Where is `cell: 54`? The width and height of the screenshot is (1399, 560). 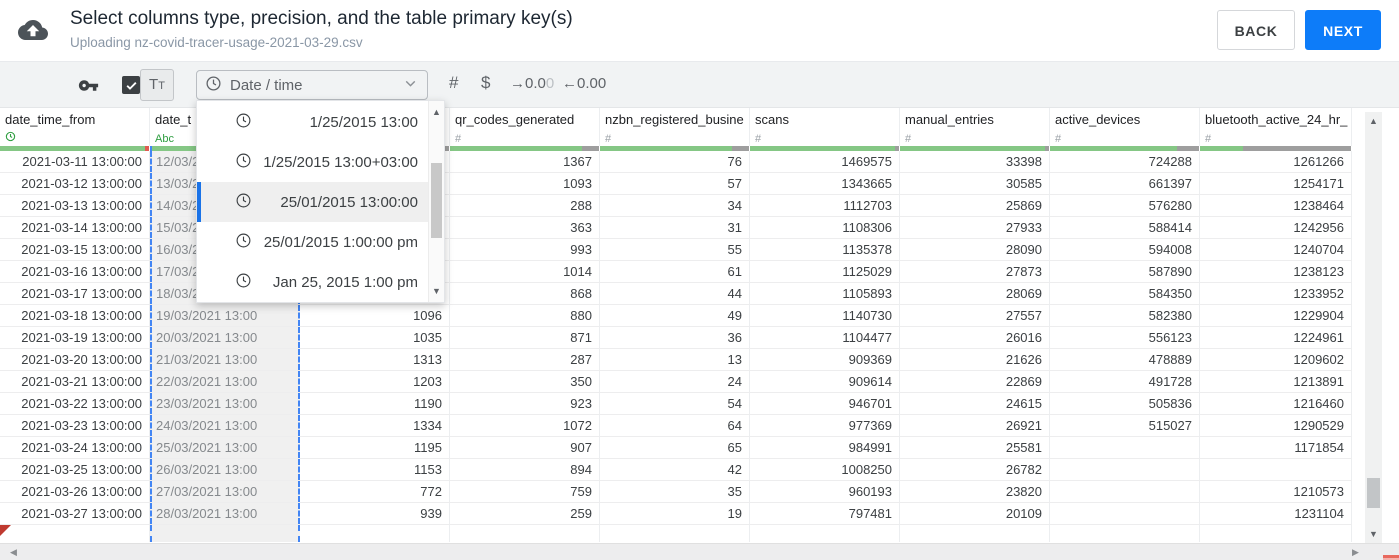
cell: 54 is located at coordinates (675, 403).